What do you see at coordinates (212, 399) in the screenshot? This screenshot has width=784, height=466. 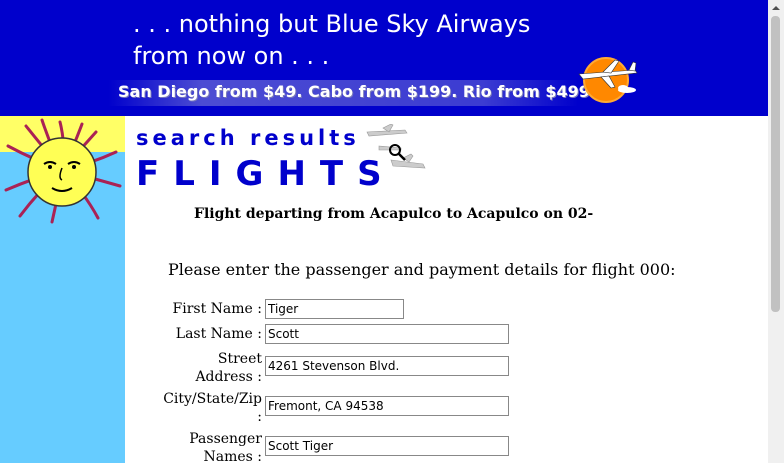 I see `city-state-zip-label-line-1: City/State/Zip` at bounding box center [212, 399].